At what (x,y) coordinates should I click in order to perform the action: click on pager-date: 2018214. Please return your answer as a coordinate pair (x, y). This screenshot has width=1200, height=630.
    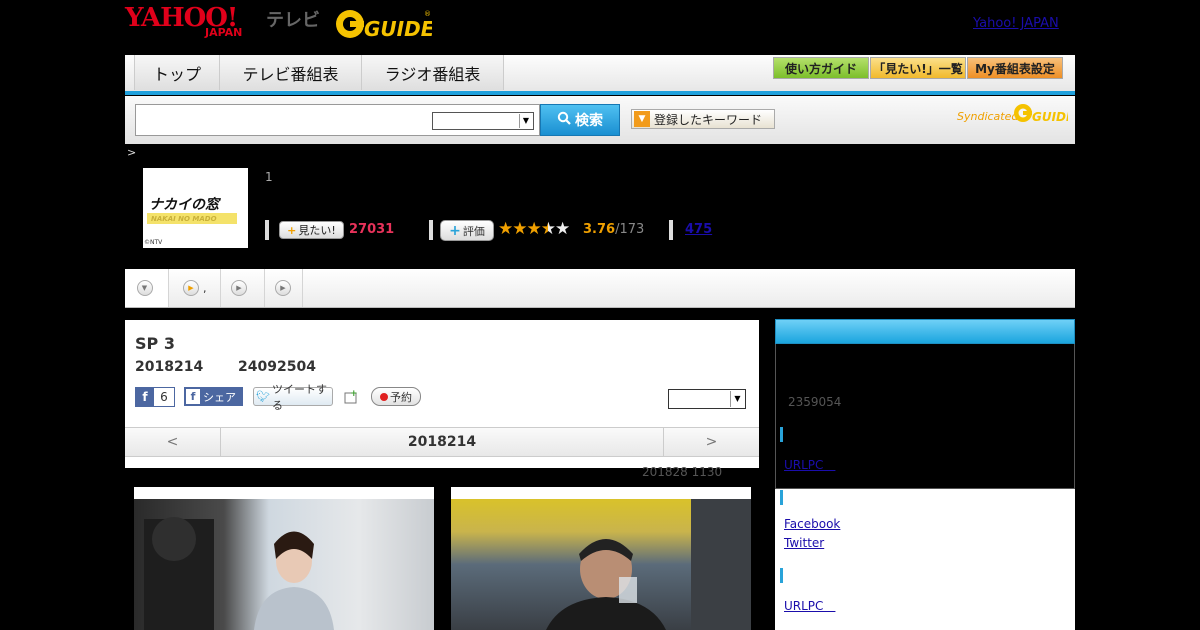
    Looking at the image, I should click on (442, 442).